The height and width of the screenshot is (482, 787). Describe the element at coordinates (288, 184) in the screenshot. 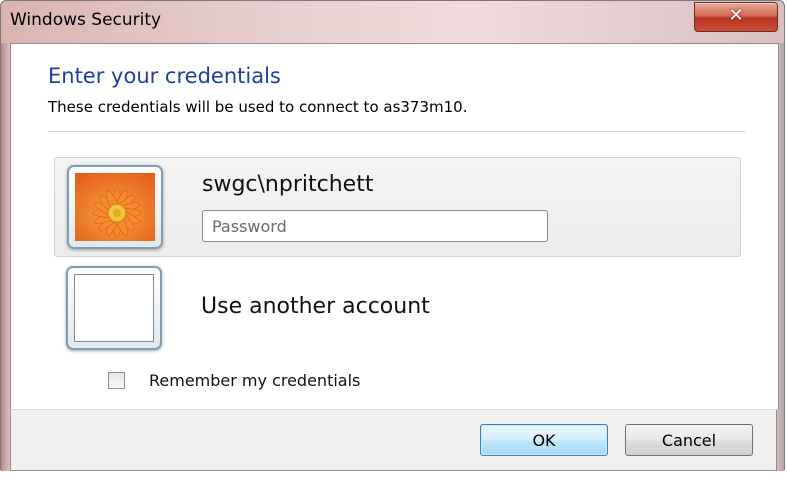

I see `account-username: swgc\npritchett` at that location.